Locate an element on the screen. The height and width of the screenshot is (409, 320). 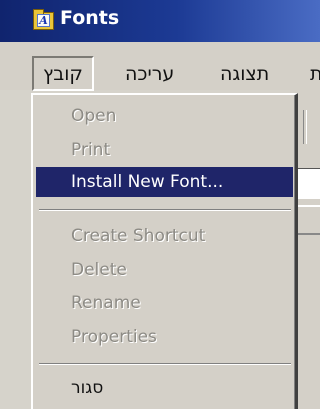
menu-item-properties: Properties is located at coordinates (114, 337).